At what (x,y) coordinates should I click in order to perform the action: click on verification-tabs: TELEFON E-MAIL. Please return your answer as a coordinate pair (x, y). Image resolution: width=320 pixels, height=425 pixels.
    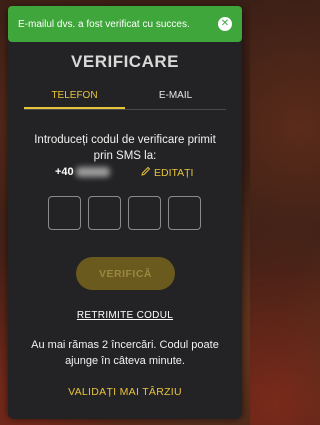
    Looking at the image, I should click on (125, 99).